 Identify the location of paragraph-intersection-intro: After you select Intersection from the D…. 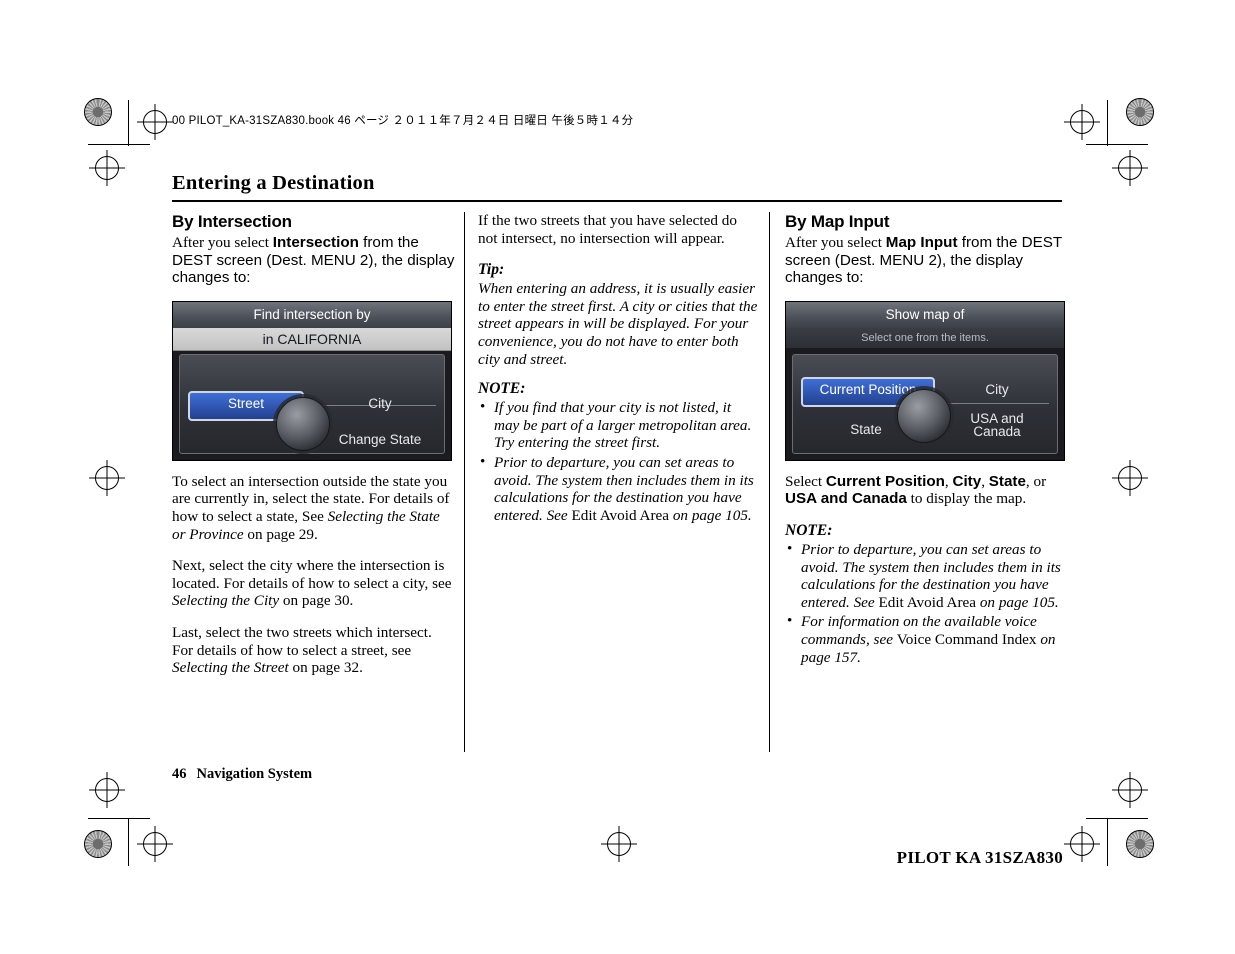
(313, 260).